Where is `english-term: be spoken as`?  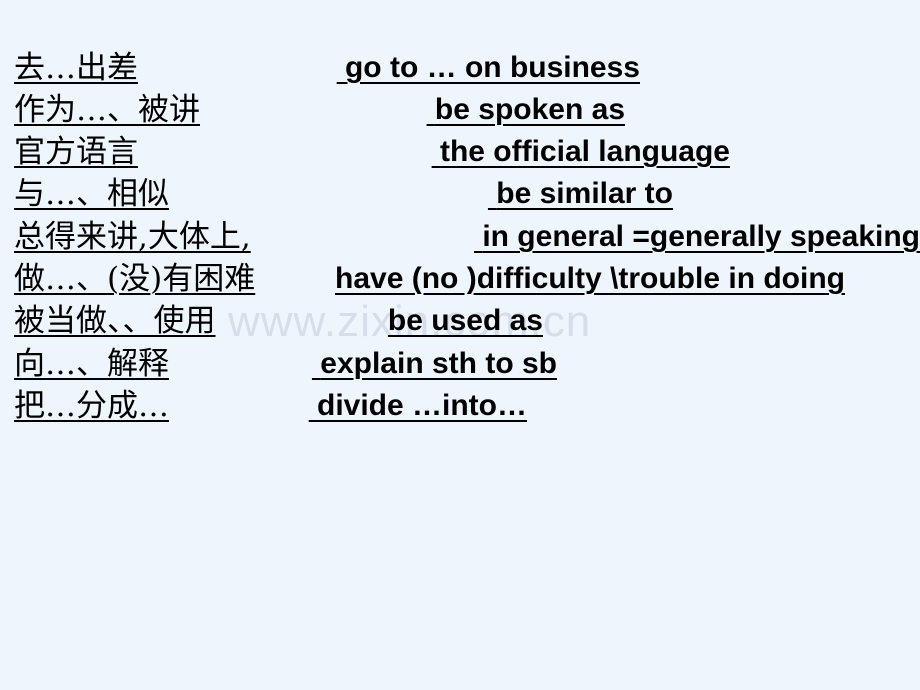
english-term: be spoken as is located at coordinates (387, 110).